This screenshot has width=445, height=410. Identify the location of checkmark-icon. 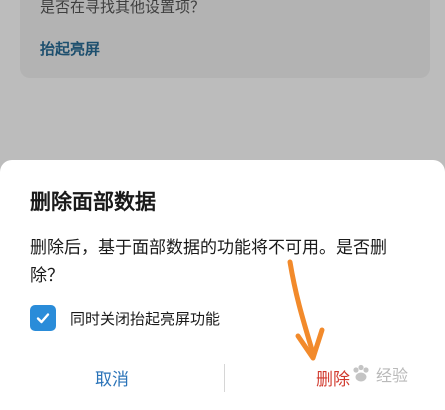
(43, 318).